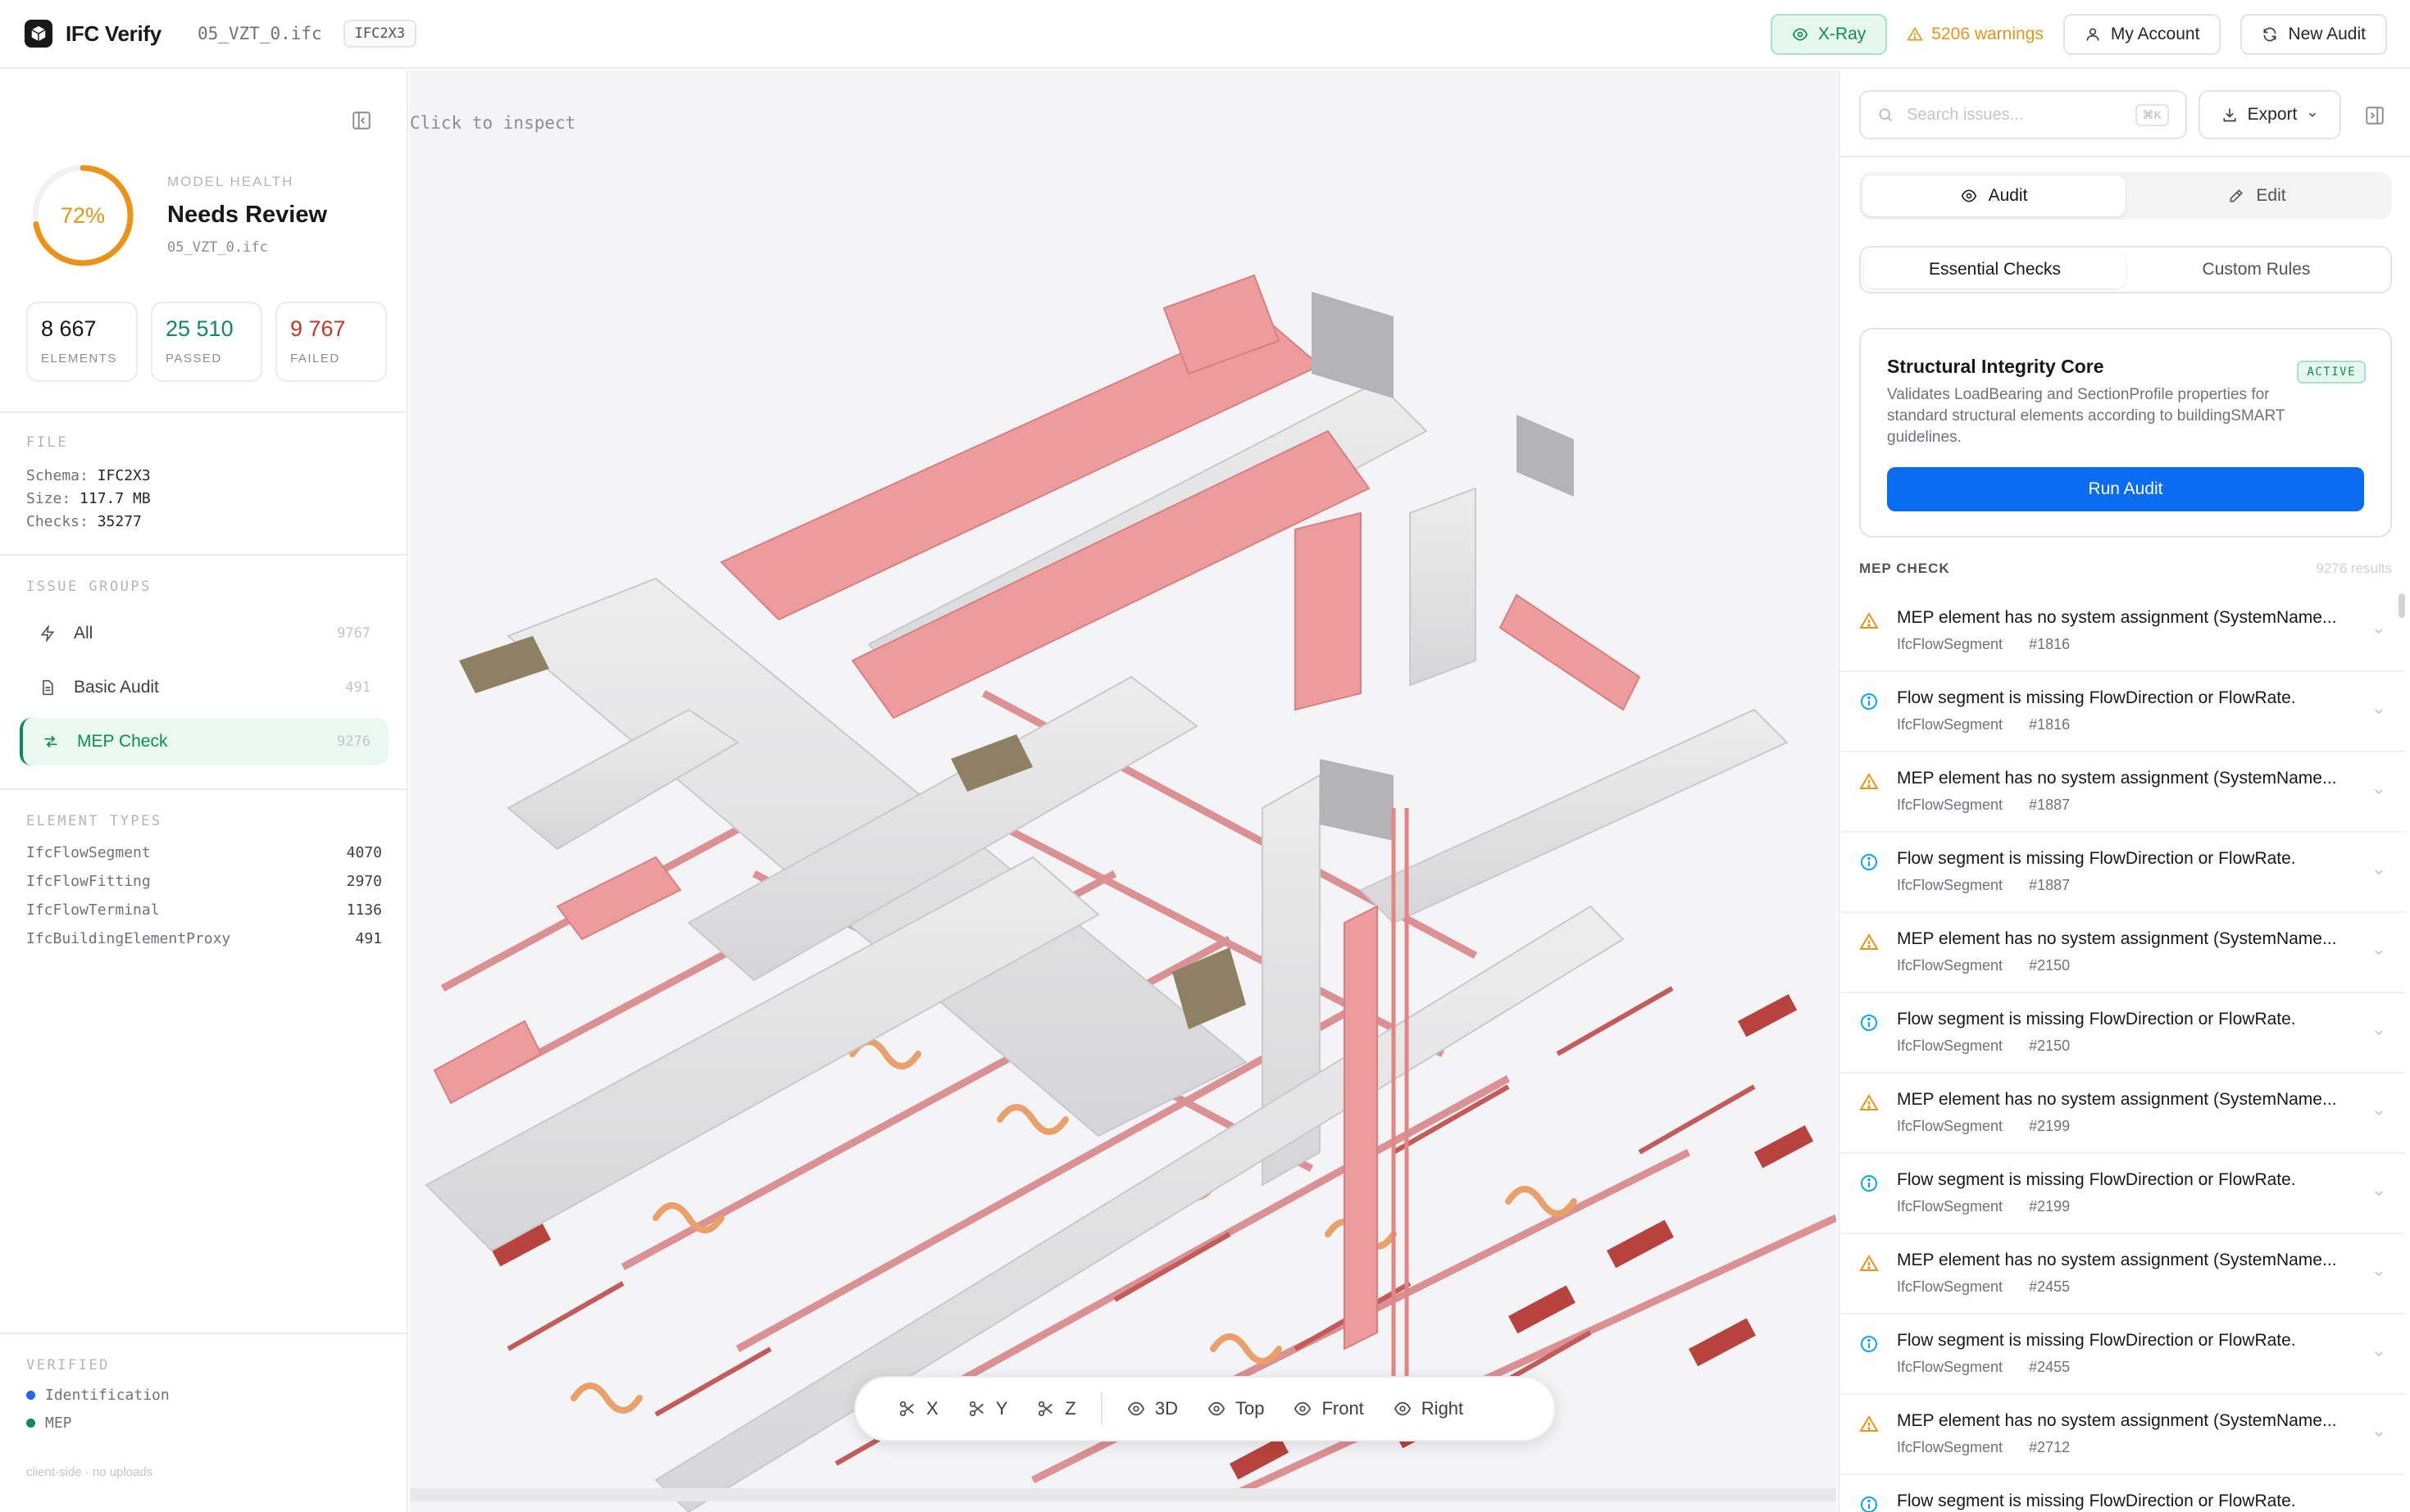 The height and width of the screenshot is (1512, 2410). I want to click on file-section-title: FILE, so click(47, 443).